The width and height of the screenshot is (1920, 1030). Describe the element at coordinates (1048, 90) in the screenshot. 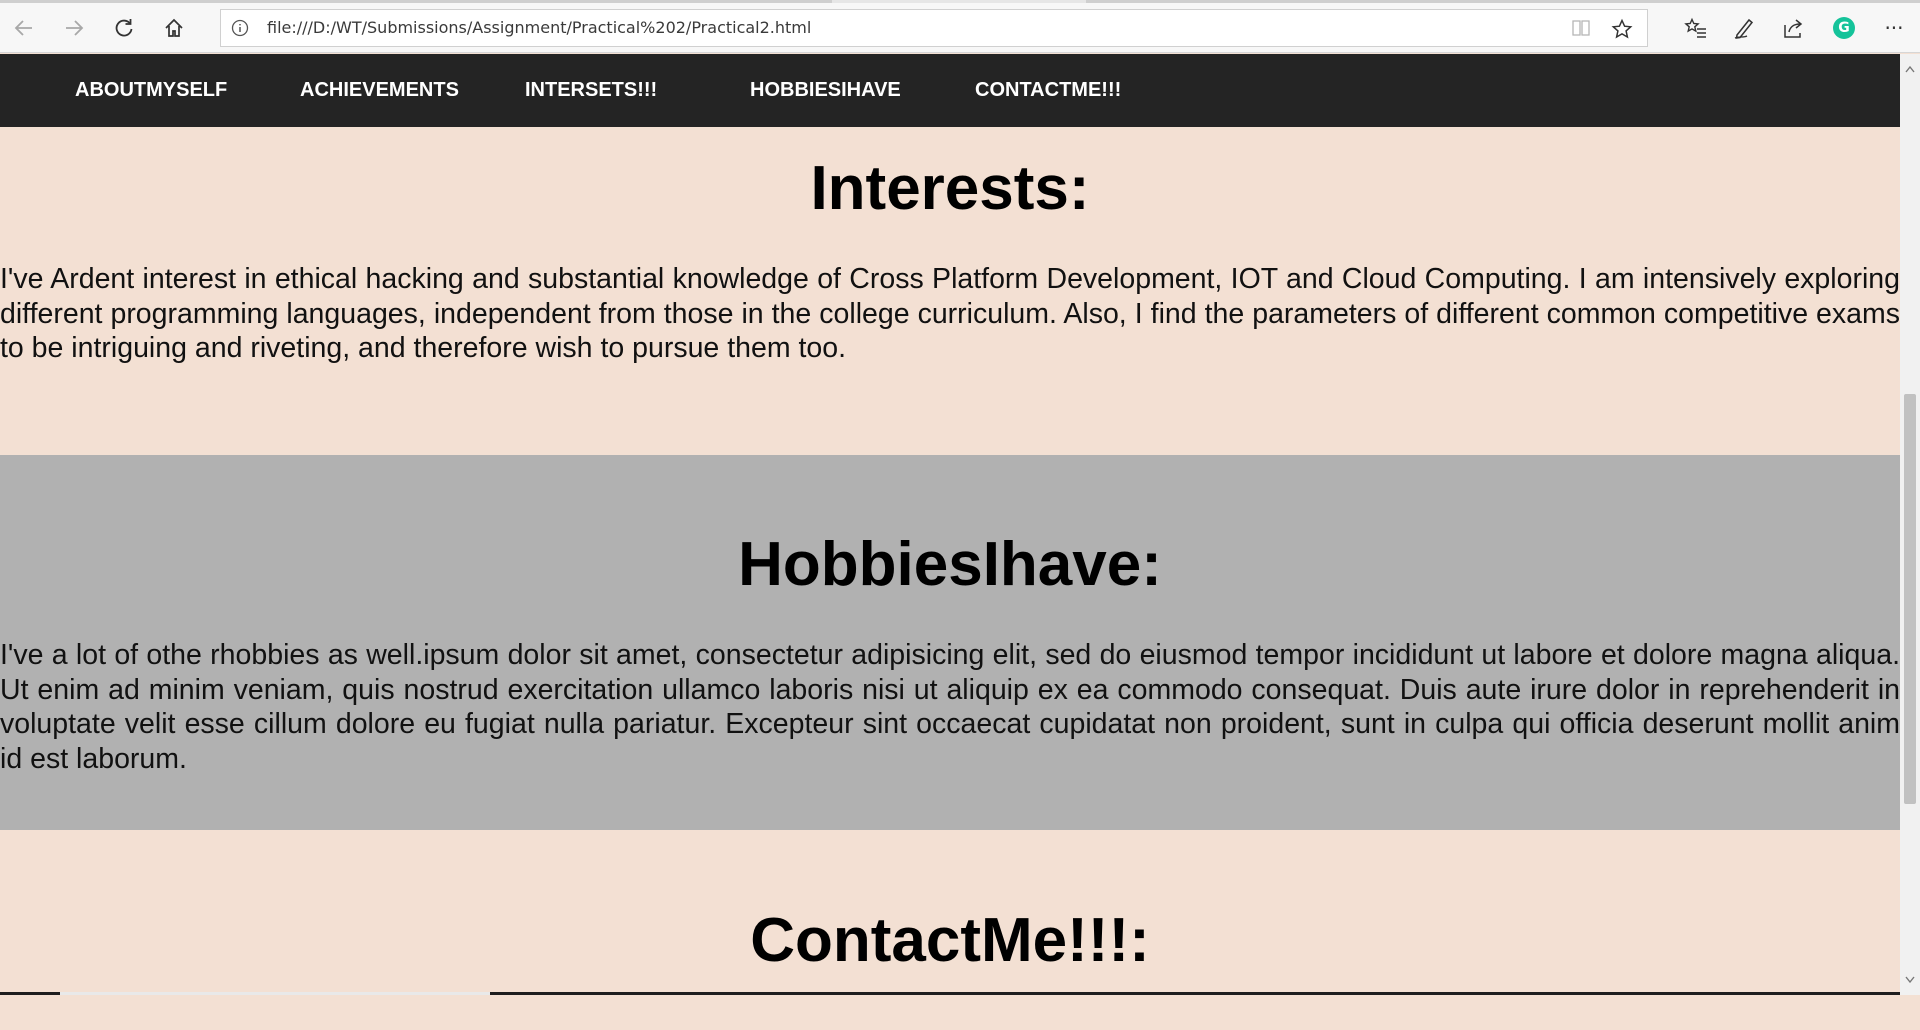

I see `nav-item-contact: CONTACTME!!!` at that location.